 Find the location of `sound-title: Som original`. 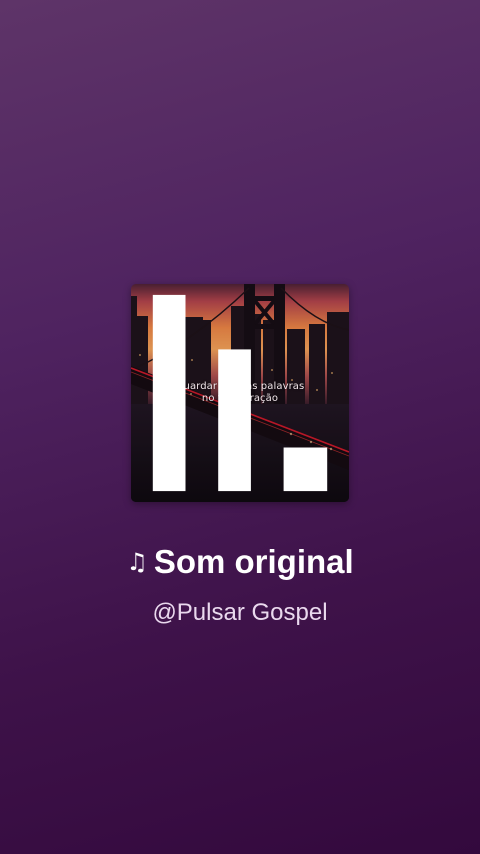

sound-title: Som original is located at coordinates (253, 561).